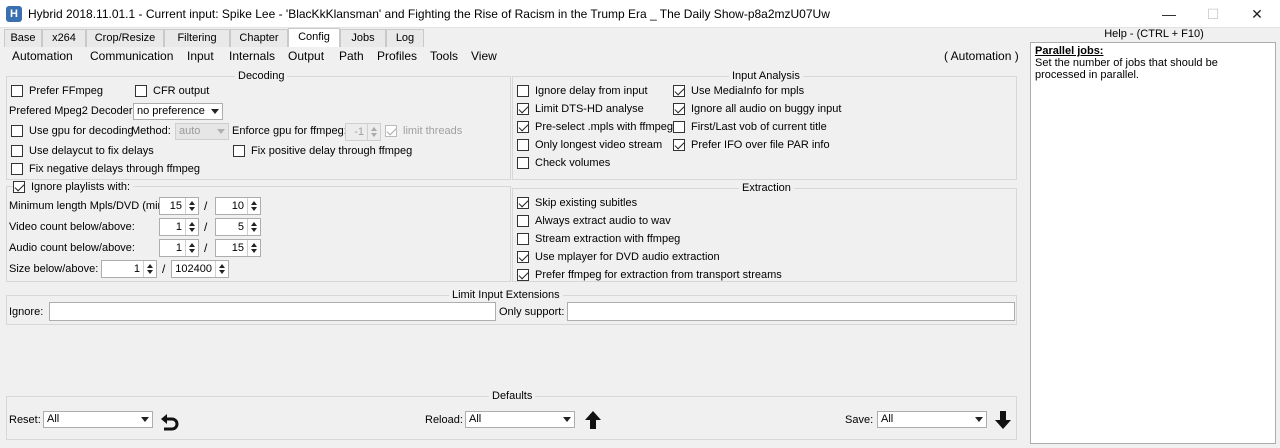  Describe the element at coordinates (306, 56) in the screenshot. I see `subtab-output: Output` at that location.